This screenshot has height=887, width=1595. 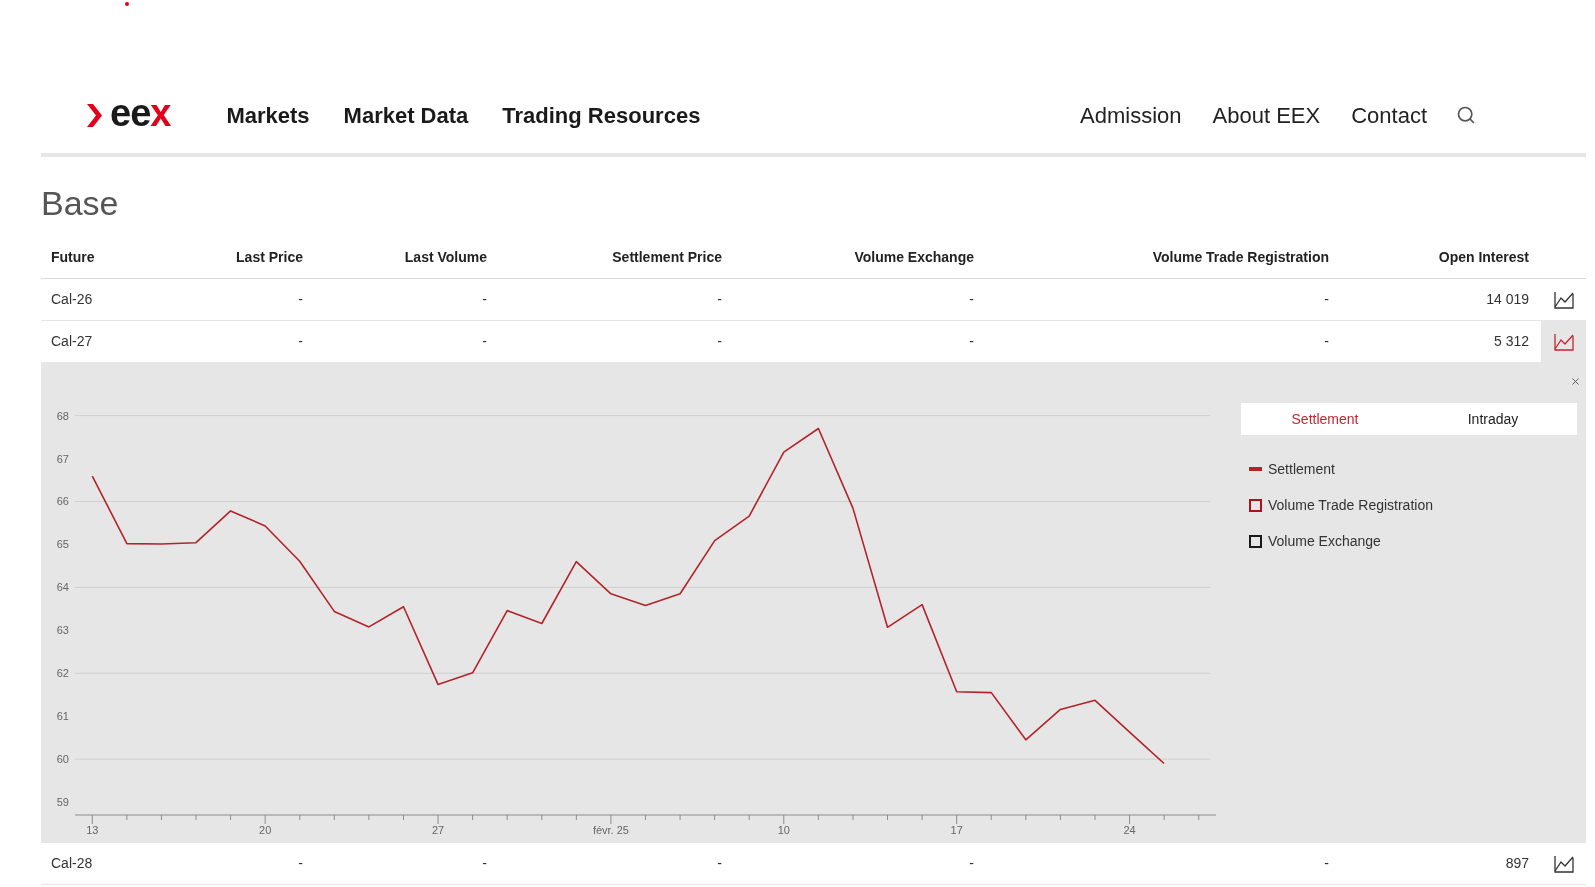 I want to click on y-axis-label: 61, so click(x=62, y=716).